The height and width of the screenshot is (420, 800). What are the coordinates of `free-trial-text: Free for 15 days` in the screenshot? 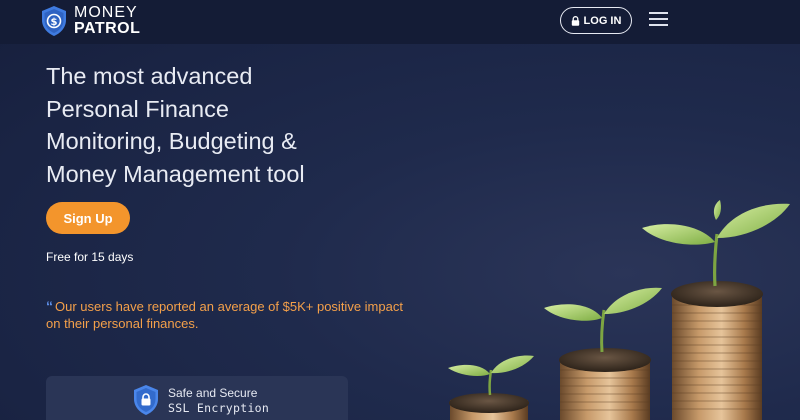 It's located at (90, 257).